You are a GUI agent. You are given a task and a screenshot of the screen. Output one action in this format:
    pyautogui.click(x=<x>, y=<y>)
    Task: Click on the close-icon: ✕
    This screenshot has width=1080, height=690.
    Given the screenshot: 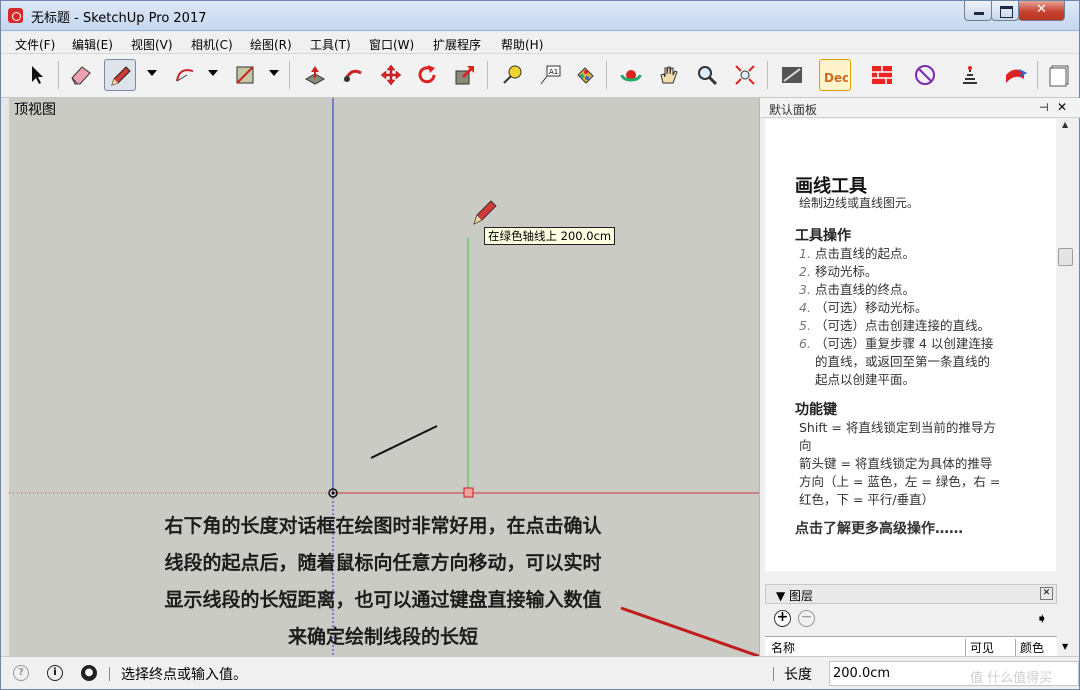 What is the action you would take?
    pyautogui.click(x=1041, y=9)
    